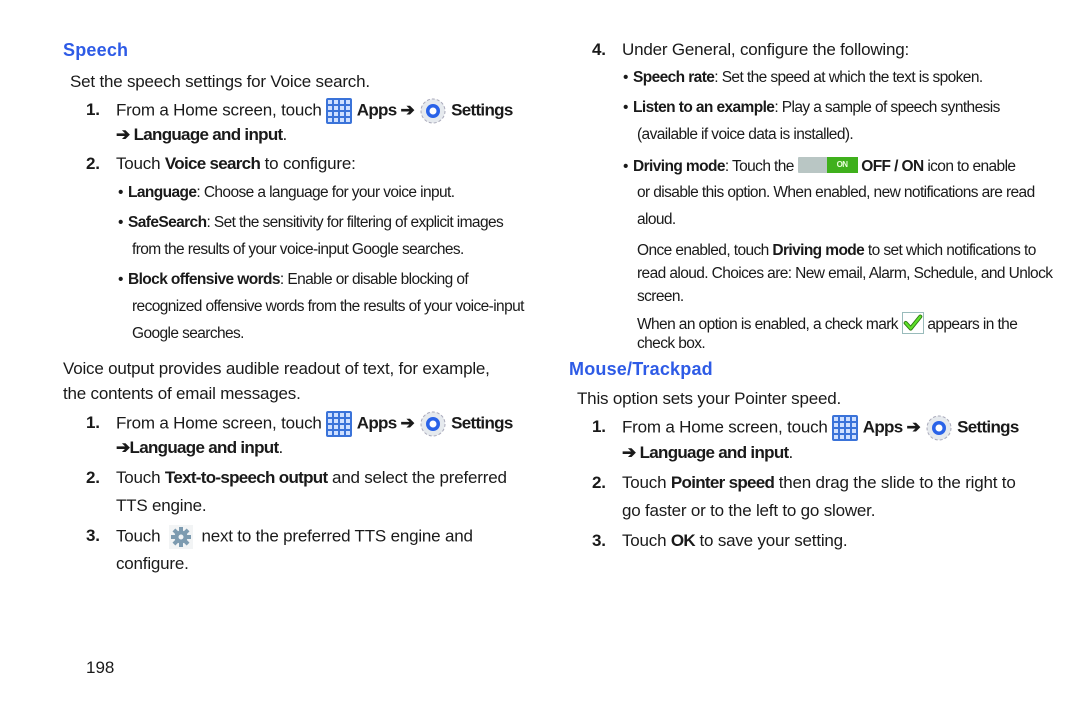 This screenshot has width=1080, height=720. What do you see at coordinates (950, 250) in the screenshot?
I see `text: to set which notifications to` at bounding box center [950, 250].